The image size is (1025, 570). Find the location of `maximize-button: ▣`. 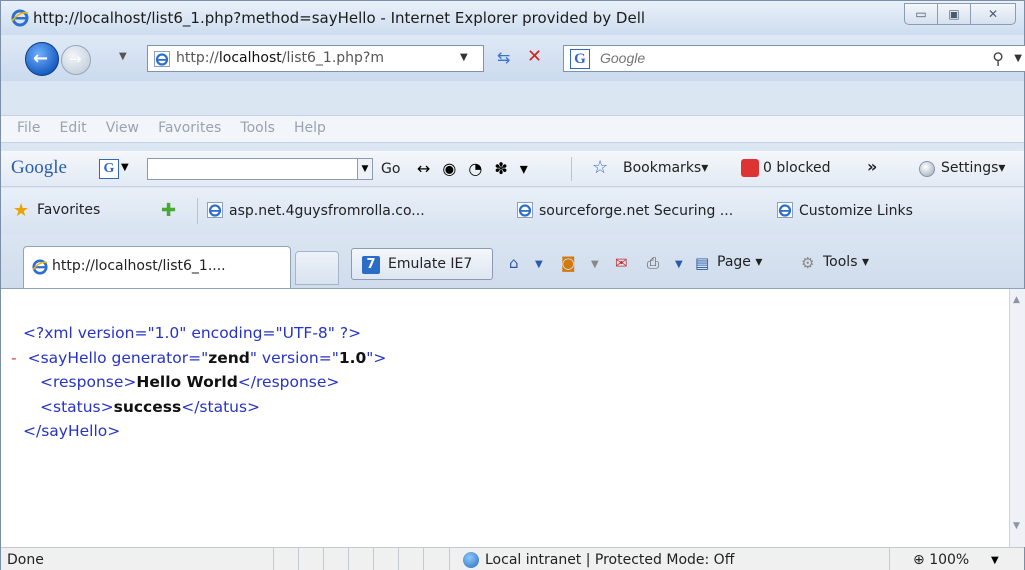

maximize-button: ▣ is located at coordinates (954, 14).